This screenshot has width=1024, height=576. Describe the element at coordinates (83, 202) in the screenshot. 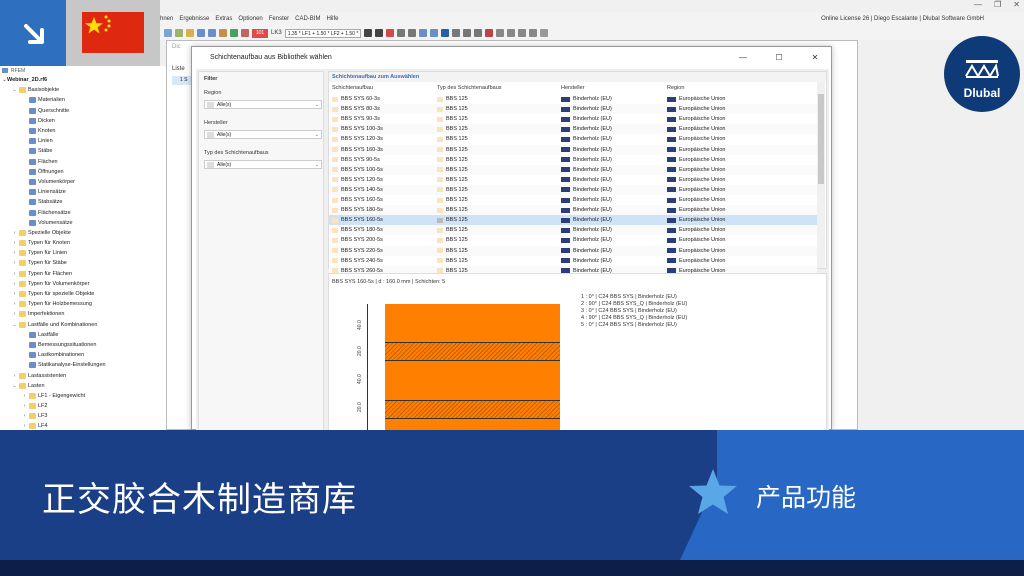

I see `navigator-item: Stabsätze` at that location.